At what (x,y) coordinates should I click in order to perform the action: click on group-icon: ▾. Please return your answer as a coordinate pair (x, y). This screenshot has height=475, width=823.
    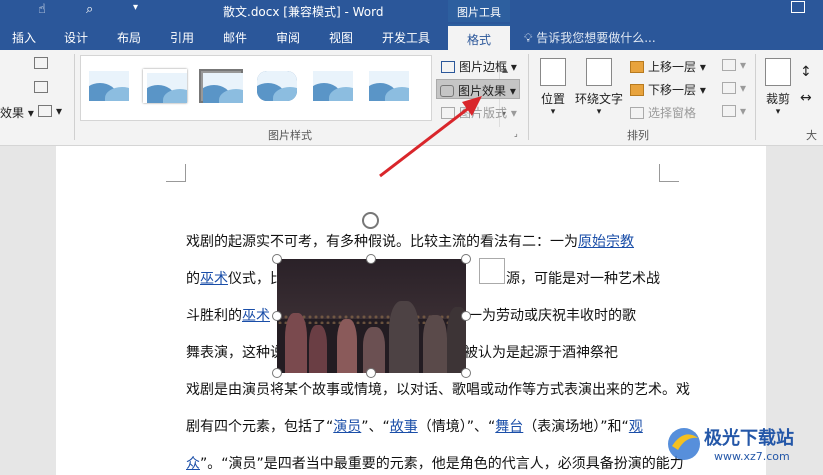
    Looking at the image, I should click on (734, 91).